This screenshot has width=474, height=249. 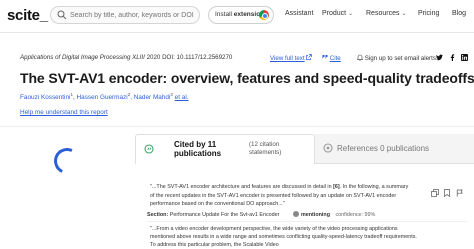 I want to click on nav-resources: Resources ⌄, so click(x=386, y=13).